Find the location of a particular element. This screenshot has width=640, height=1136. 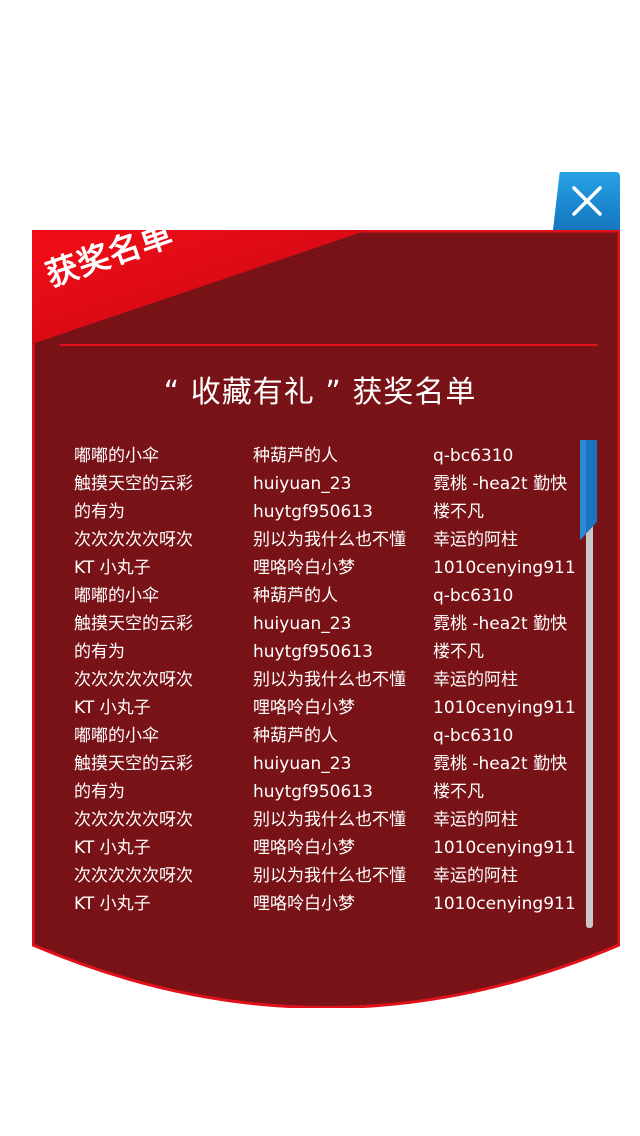

header-divider is located at coordinates (329, 345).